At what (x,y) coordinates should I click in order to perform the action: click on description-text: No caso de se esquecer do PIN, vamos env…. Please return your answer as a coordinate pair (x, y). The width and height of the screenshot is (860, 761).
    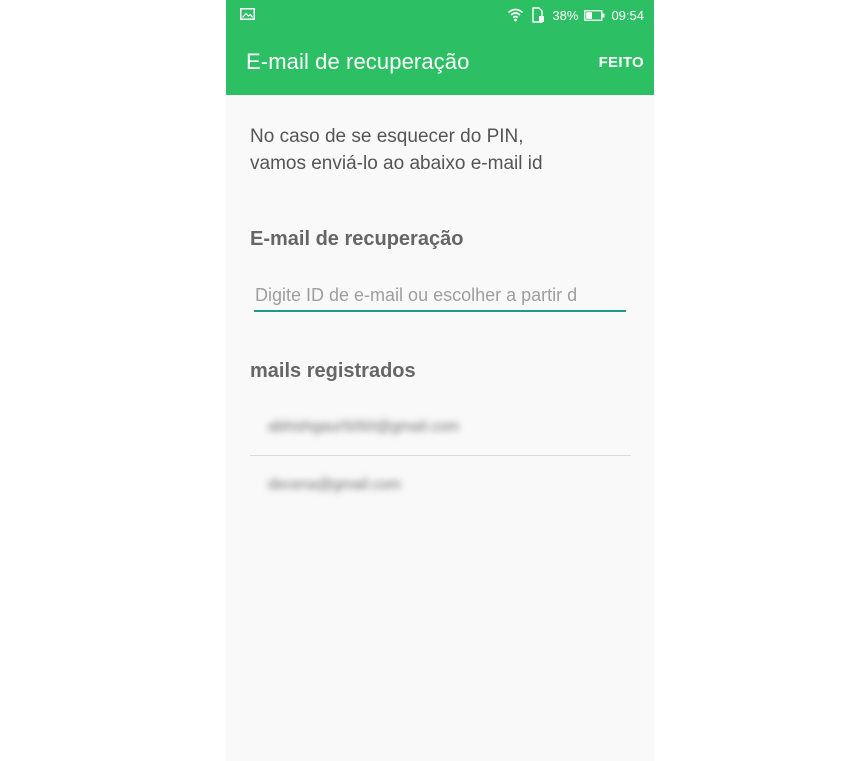
    Looking at the image, I should click on (445, 150).